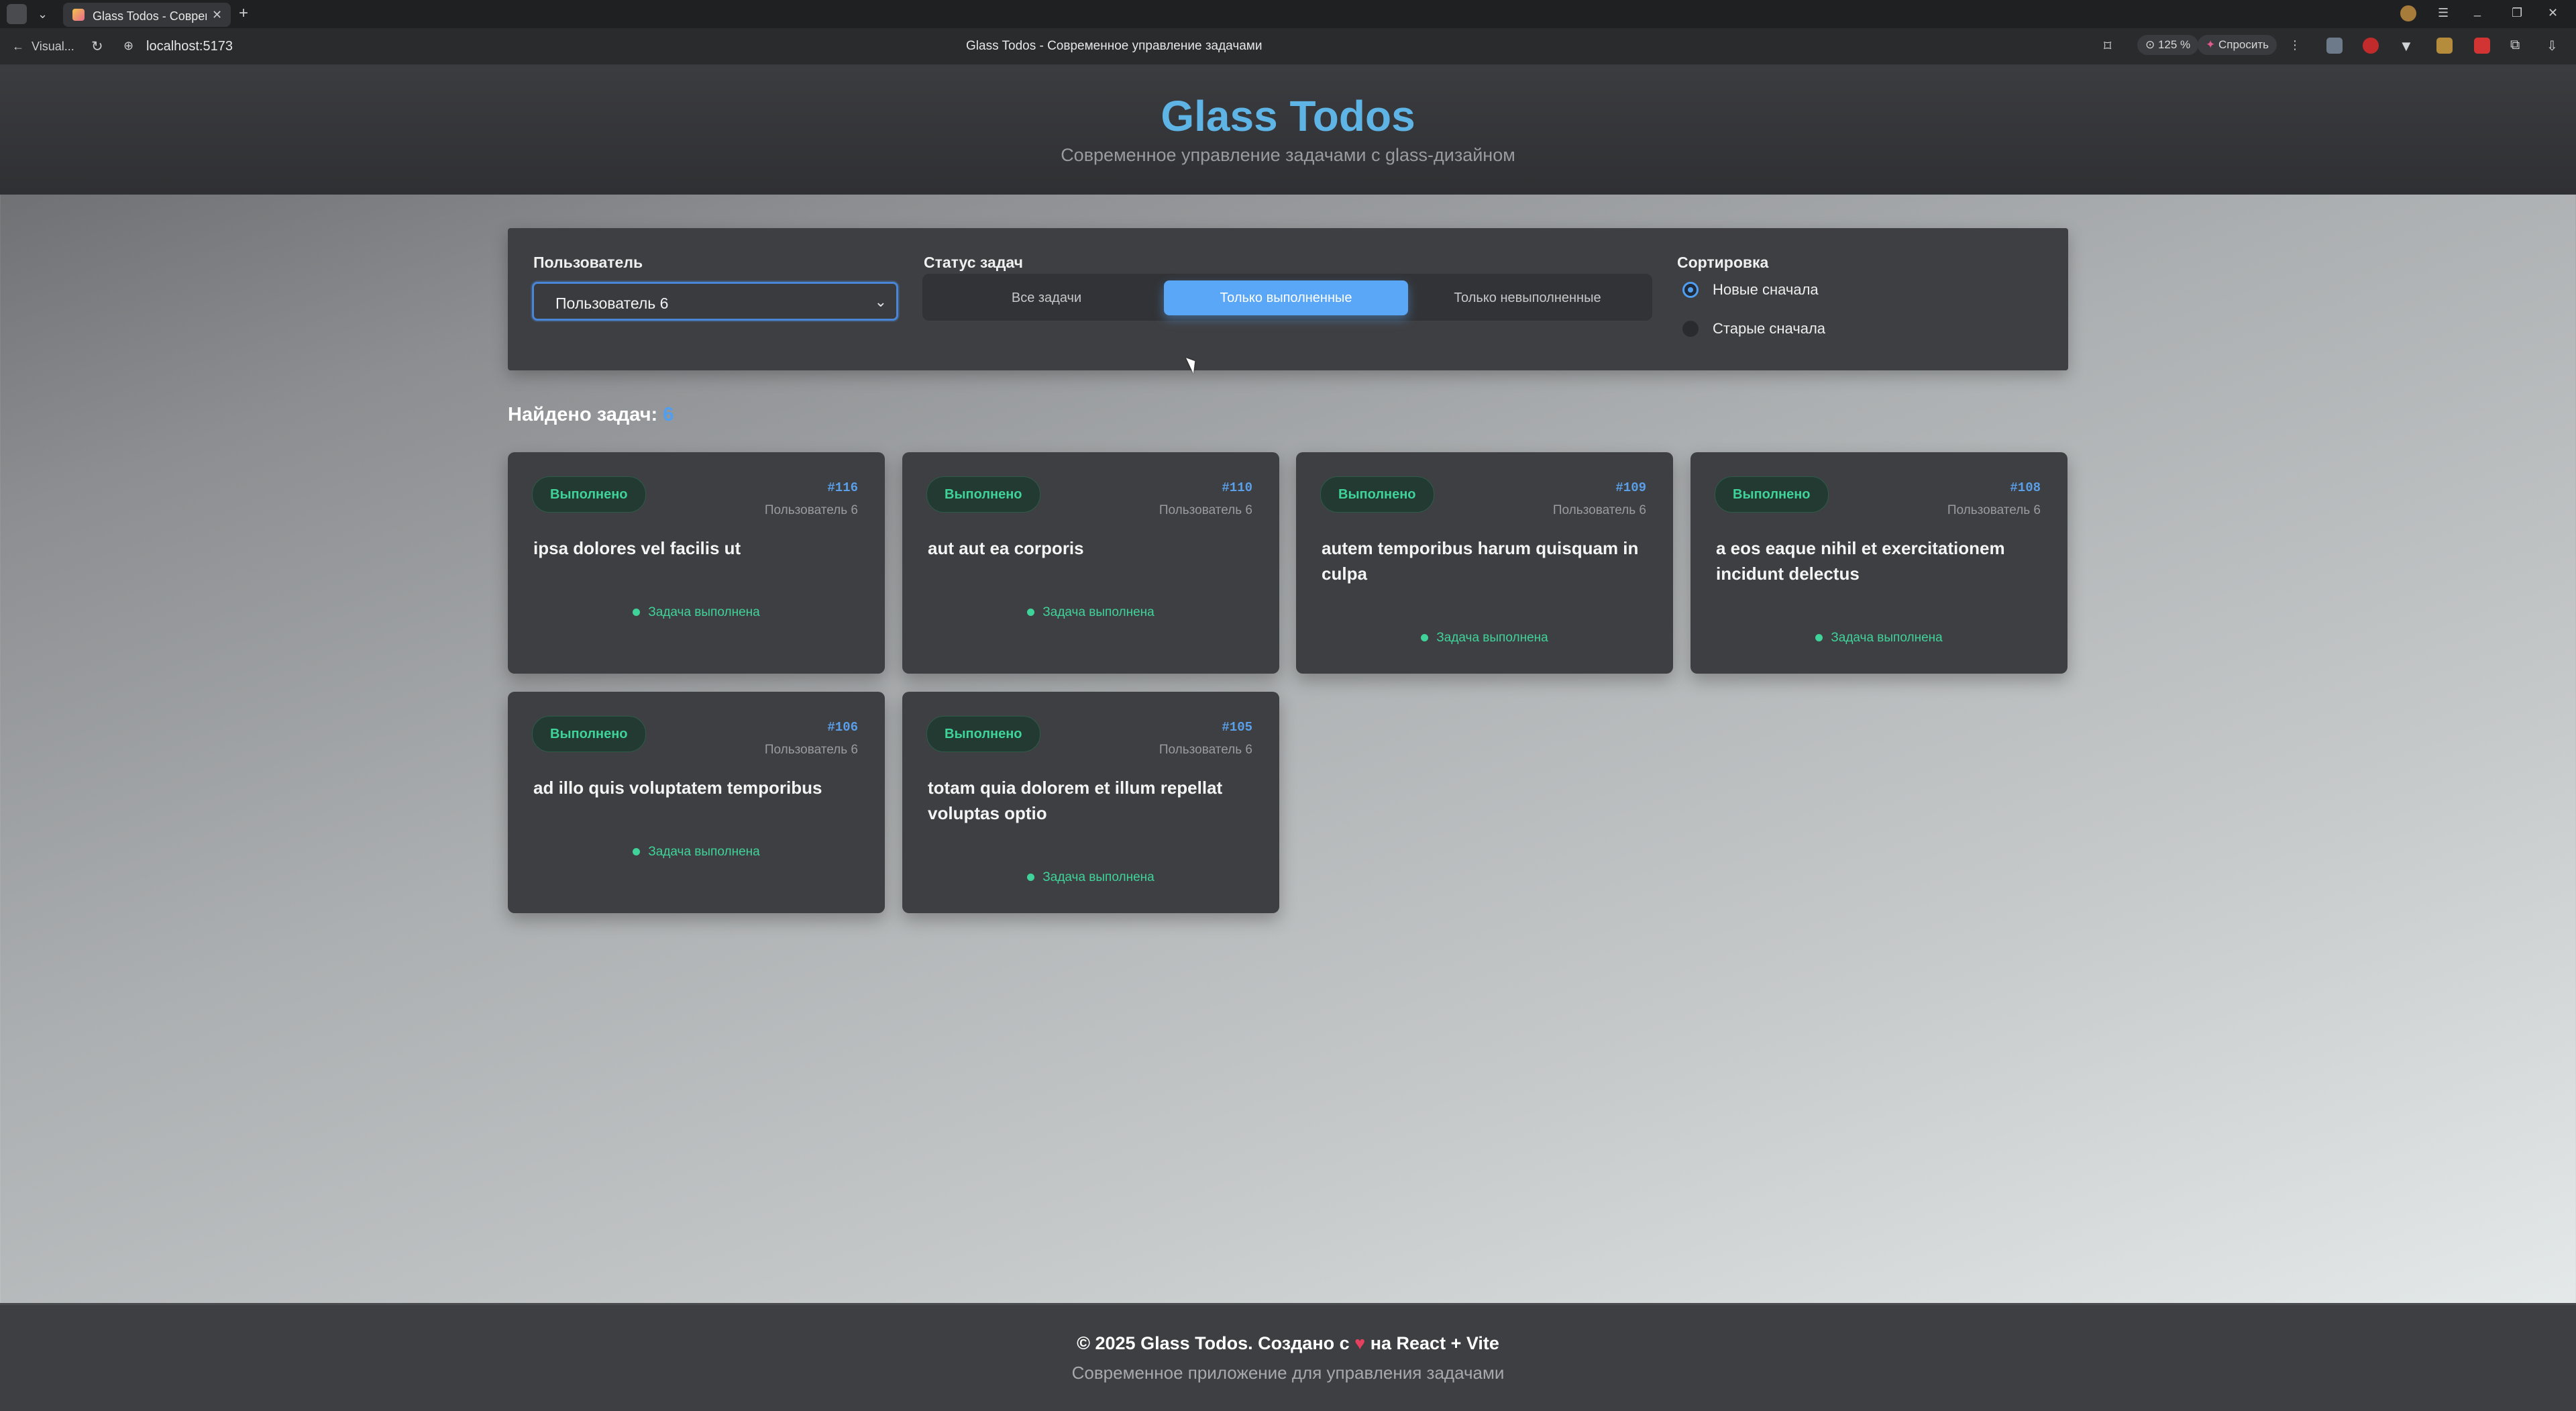  I want to click on ask-label: Спросить, so click(2243, 45).